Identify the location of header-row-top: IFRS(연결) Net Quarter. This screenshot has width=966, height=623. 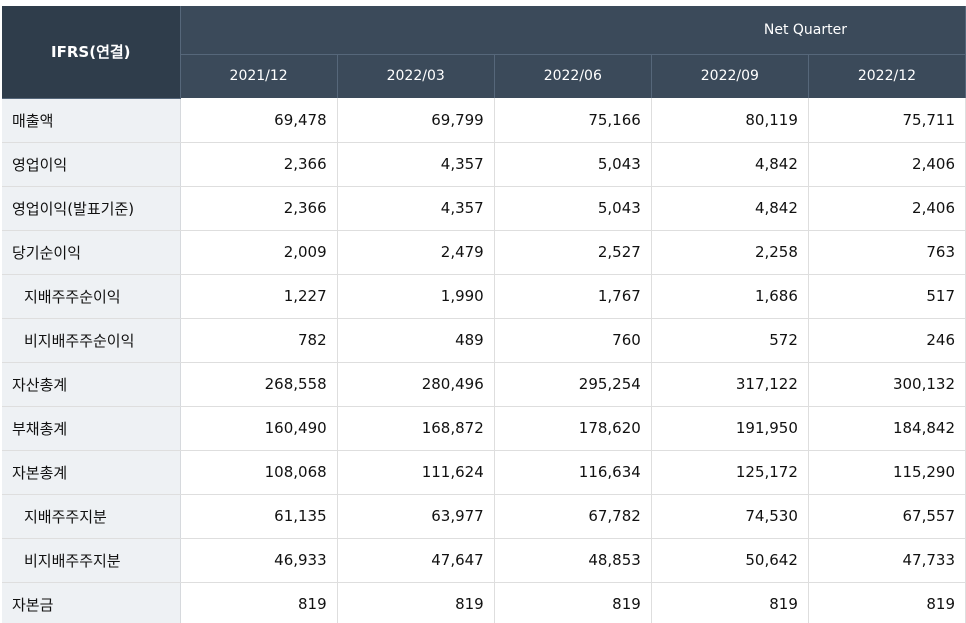
(484, 52).